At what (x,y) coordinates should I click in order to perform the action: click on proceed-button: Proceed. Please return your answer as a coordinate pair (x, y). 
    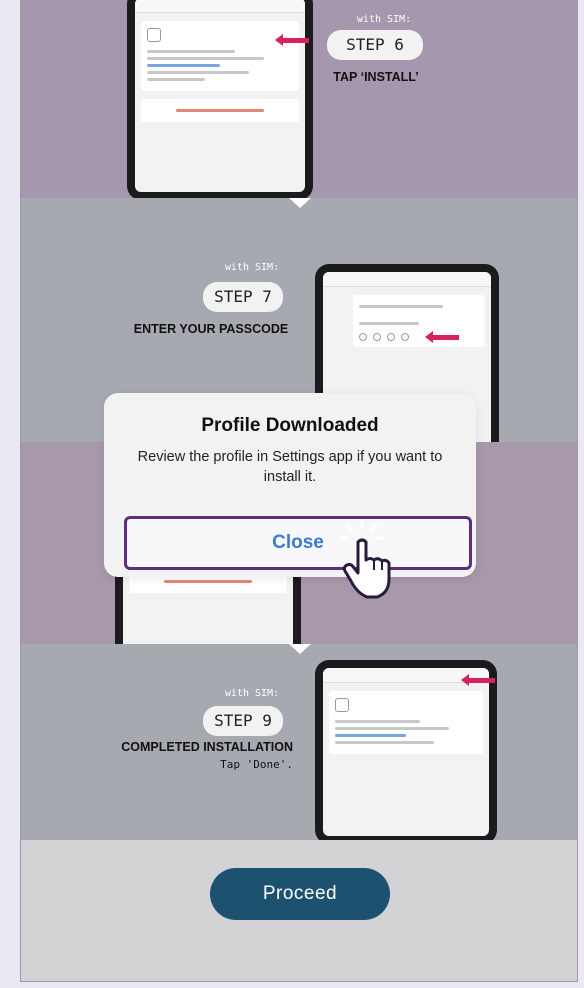
    Looking at the image, I should click on (300, 894).